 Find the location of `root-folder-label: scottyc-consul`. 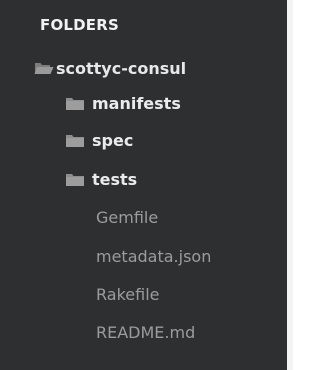

root-folder-label: scottyc-consul is located at coordinates (121, 68).